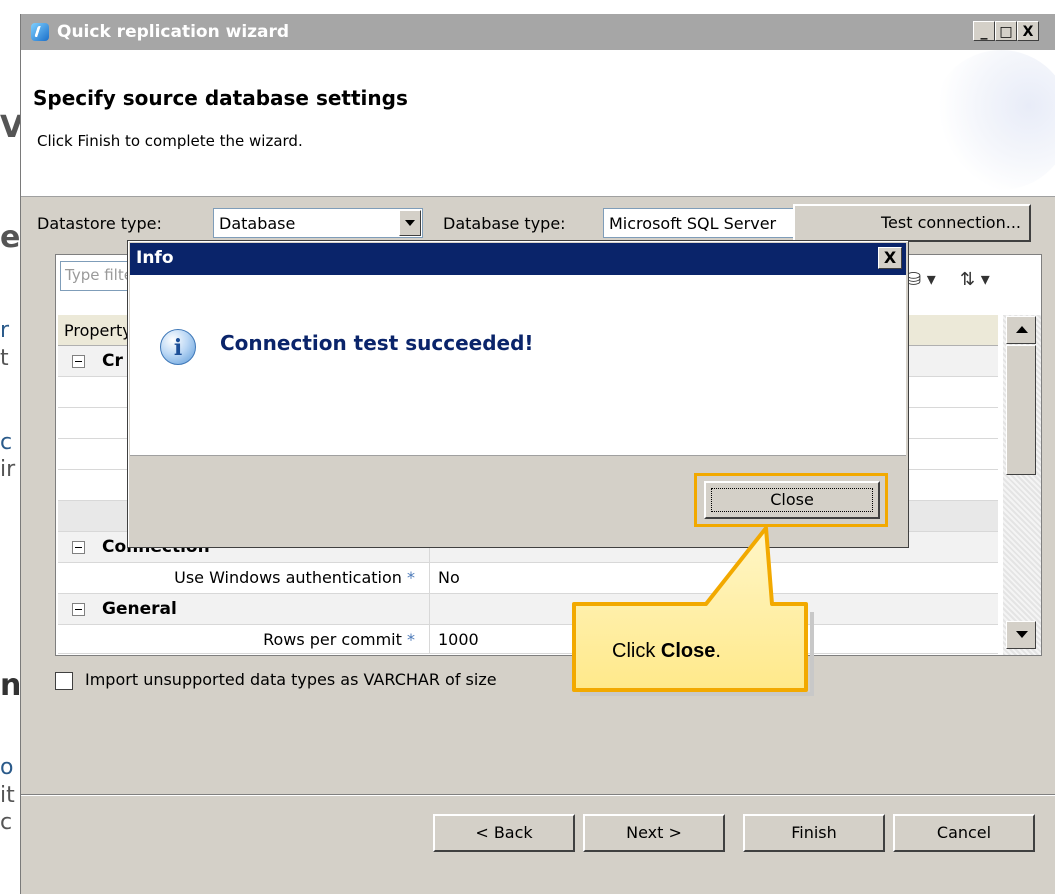 The width and height of the screenshot is (1055, 894). I want to click on minimize-button: _, so click(984, 31).